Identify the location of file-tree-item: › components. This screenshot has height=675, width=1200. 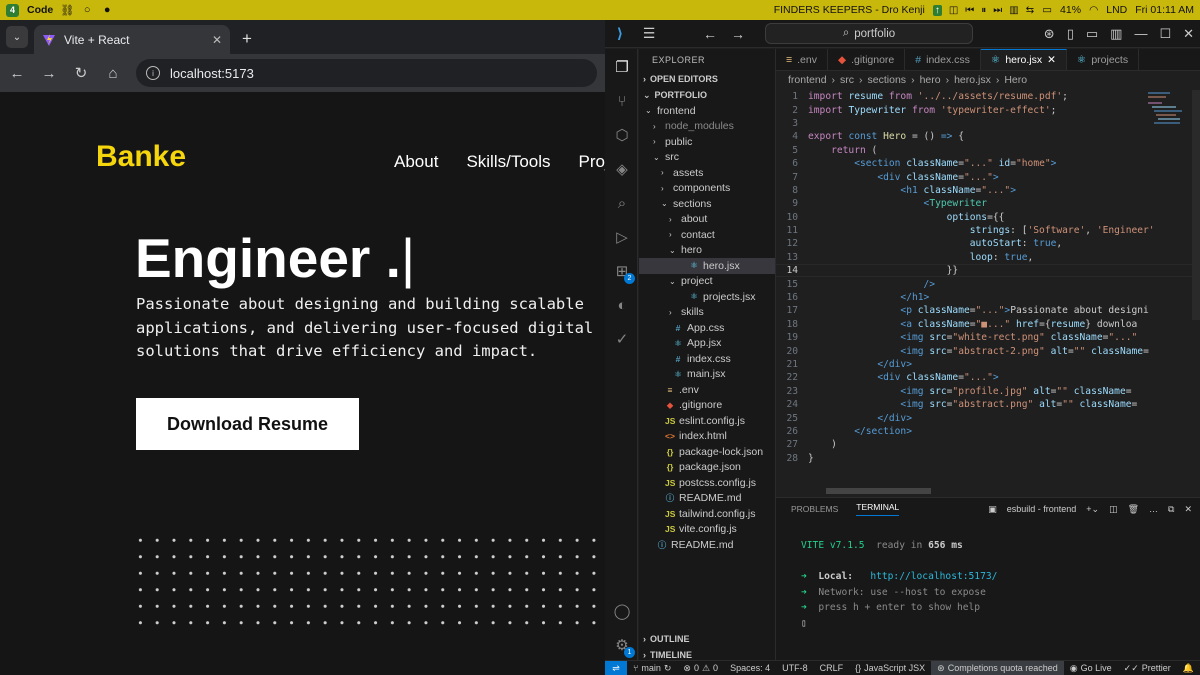
(707, 189).